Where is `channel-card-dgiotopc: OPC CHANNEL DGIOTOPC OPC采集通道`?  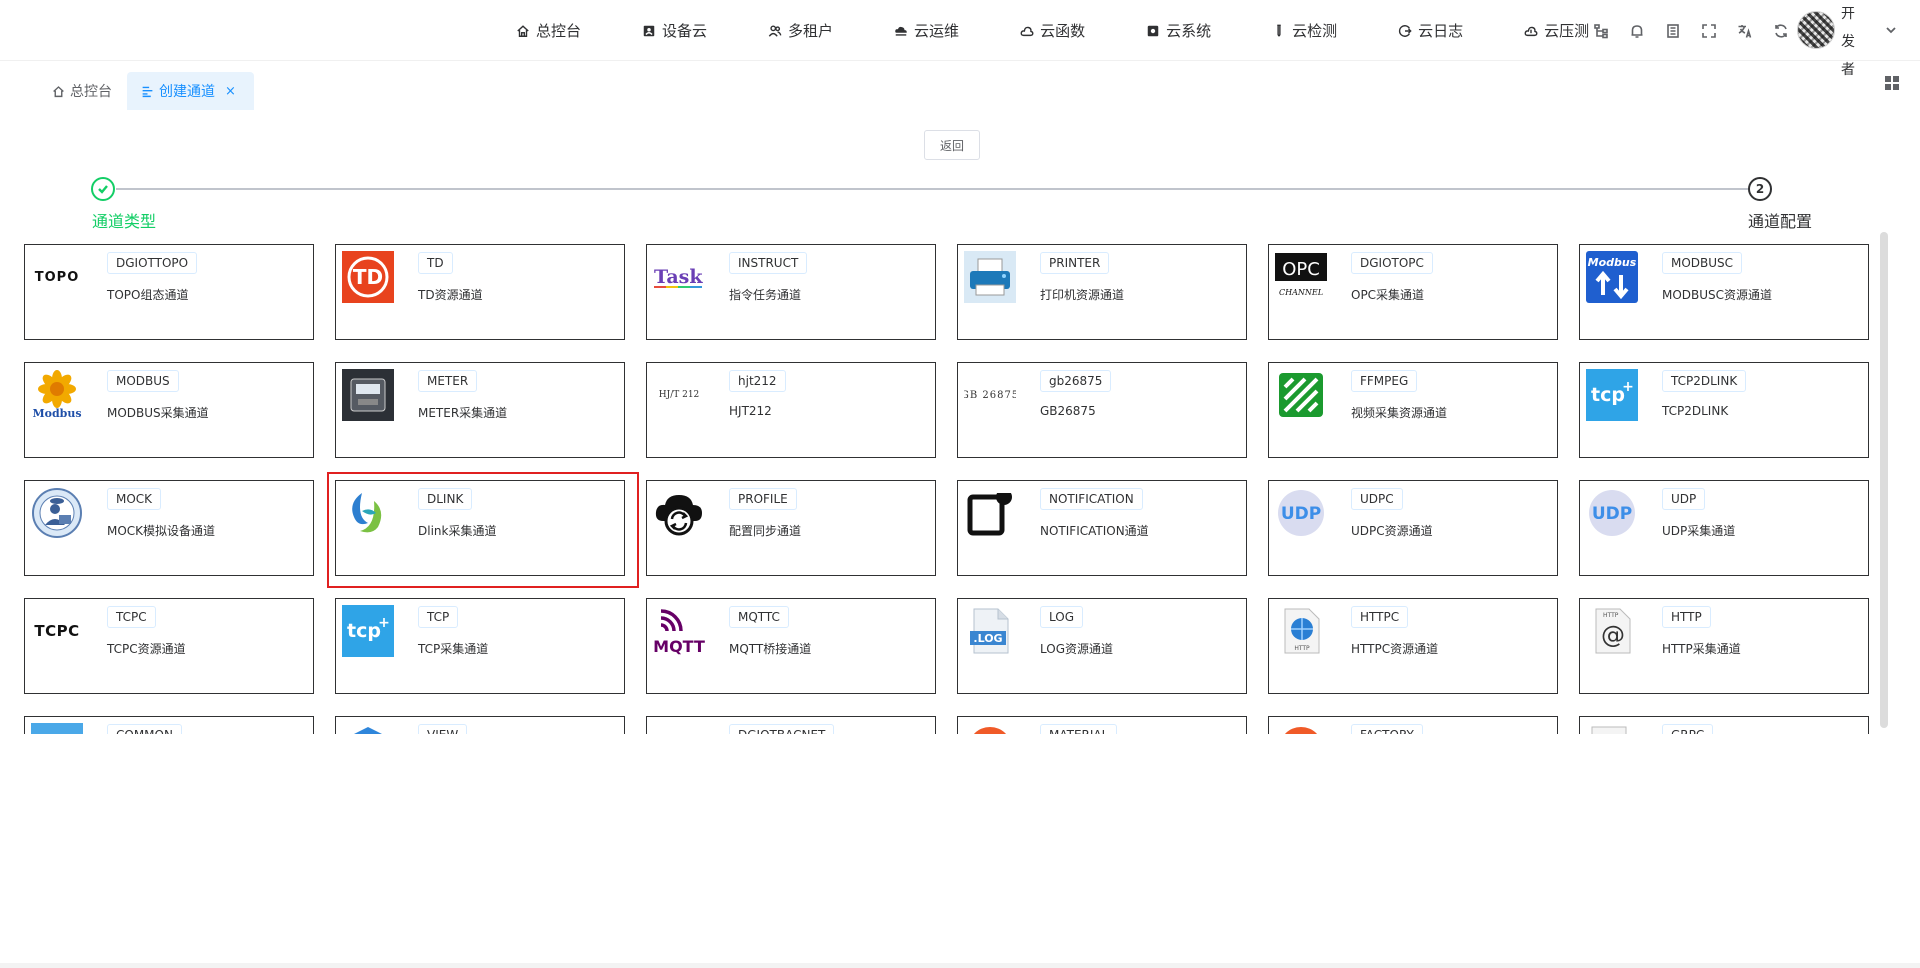
channel-card-dgiotopc: OPC CHANNEL DGIOTOPC OPC采集通道 is located at coordinates (1413, 292).